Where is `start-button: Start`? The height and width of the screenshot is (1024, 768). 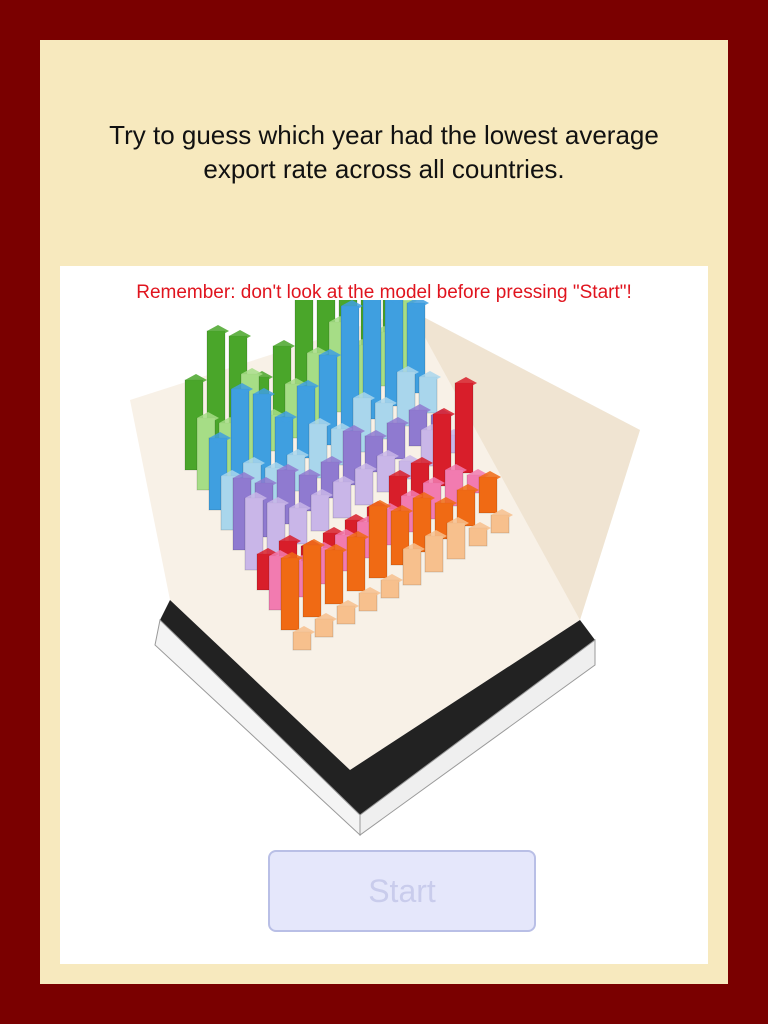
start-button: Start is located at coordinates (402, 891).